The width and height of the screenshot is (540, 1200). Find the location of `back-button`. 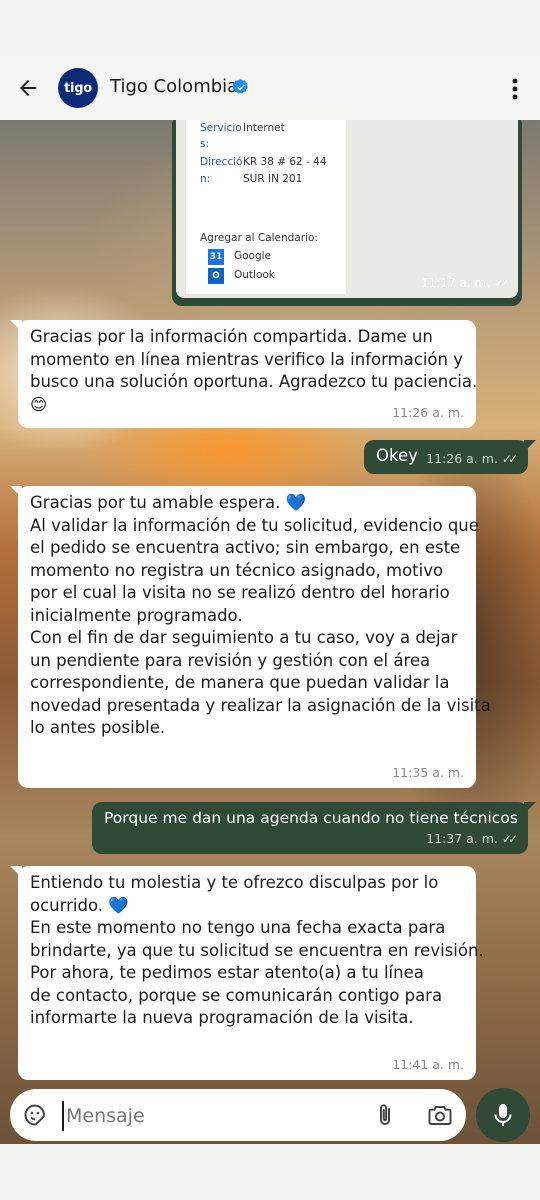

back-button is located at coordinates (28, 88).